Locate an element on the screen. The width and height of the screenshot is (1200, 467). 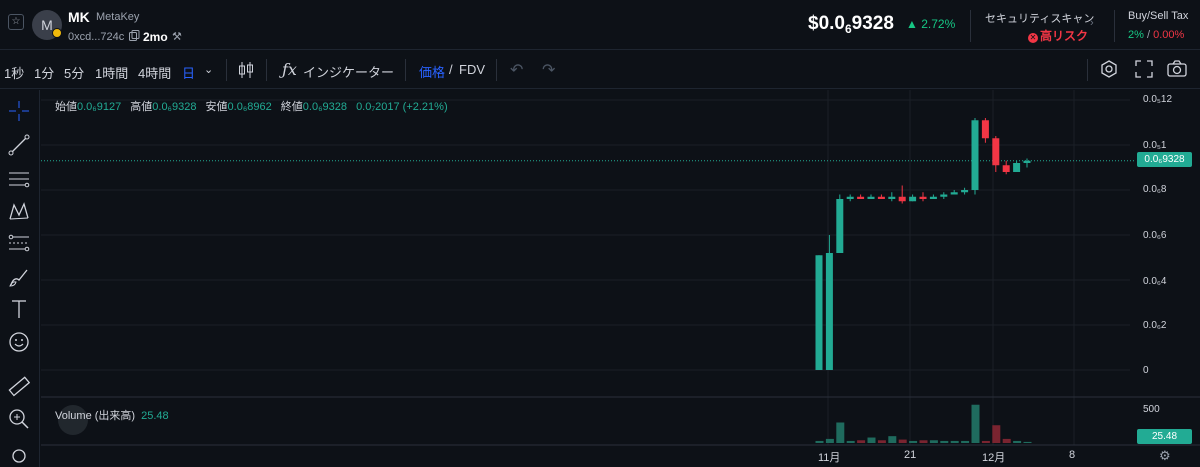
ohlc-close: 0.0₆9328 is located at coordinates (324, 107).